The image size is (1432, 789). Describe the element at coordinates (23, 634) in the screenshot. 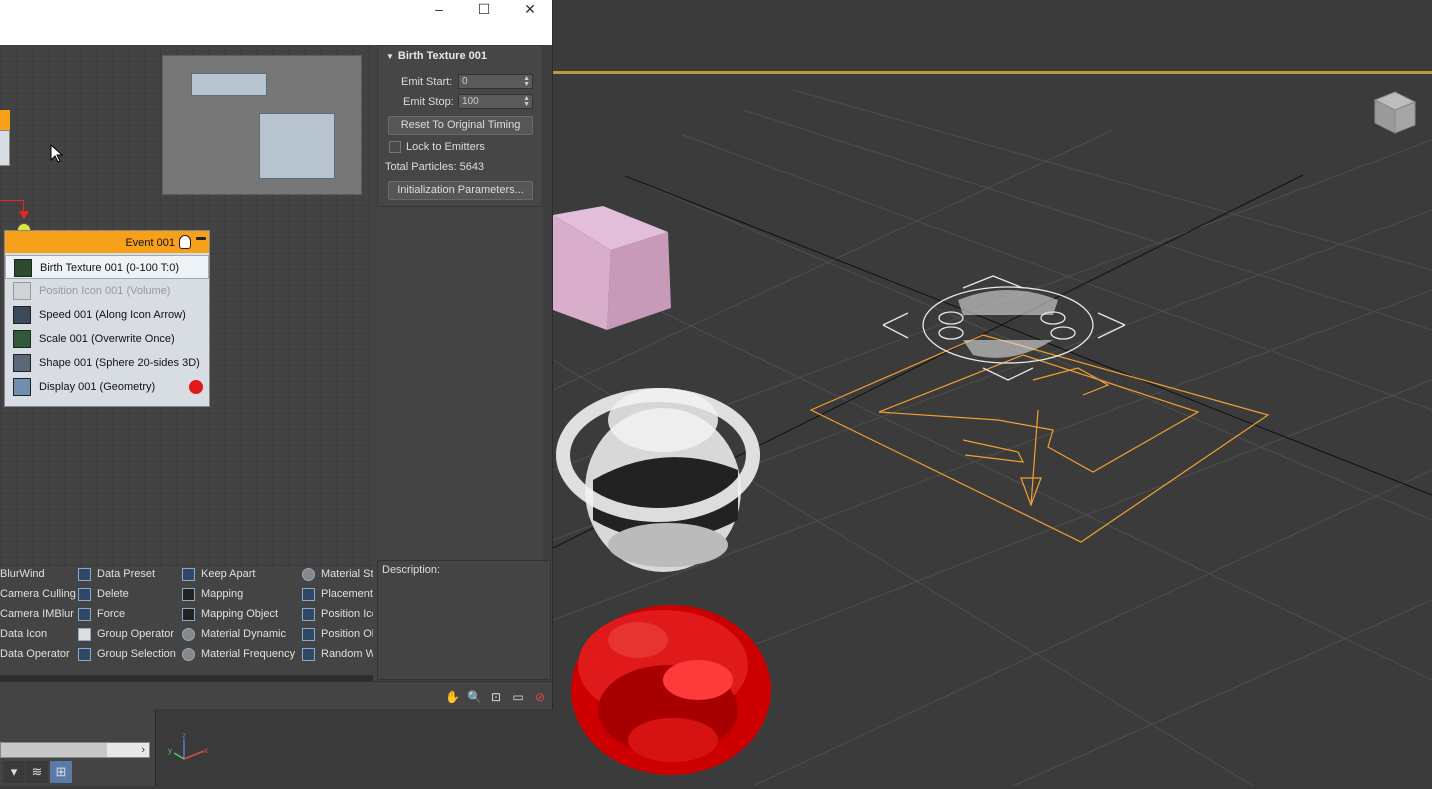

I see `depot-item: Data Icon` at that location.